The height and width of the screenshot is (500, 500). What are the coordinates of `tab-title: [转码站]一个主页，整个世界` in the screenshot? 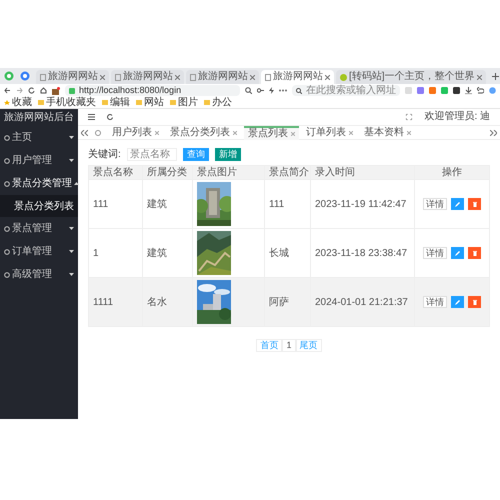 It's located at (412, 77).